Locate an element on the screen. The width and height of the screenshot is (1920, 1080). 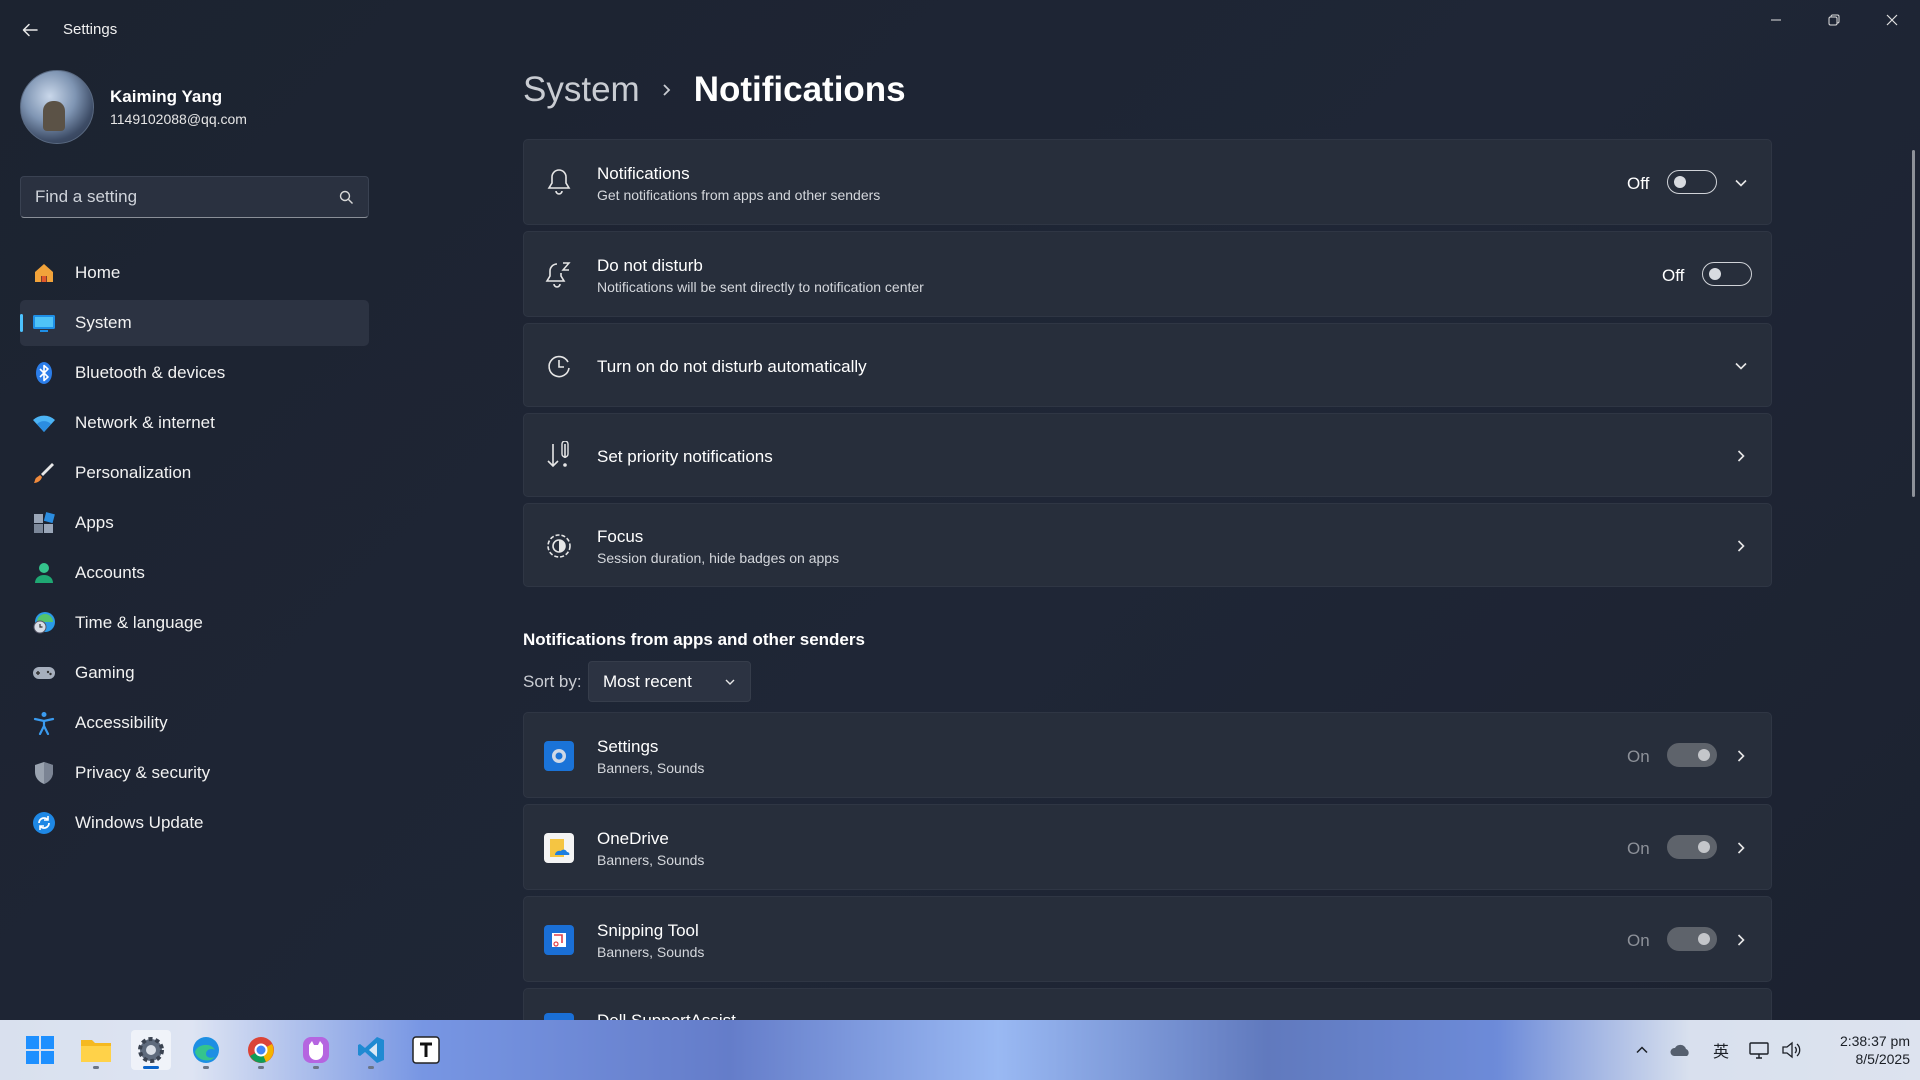
sidebar-item-personalization: Personalization is located at coordinates (194, 473).